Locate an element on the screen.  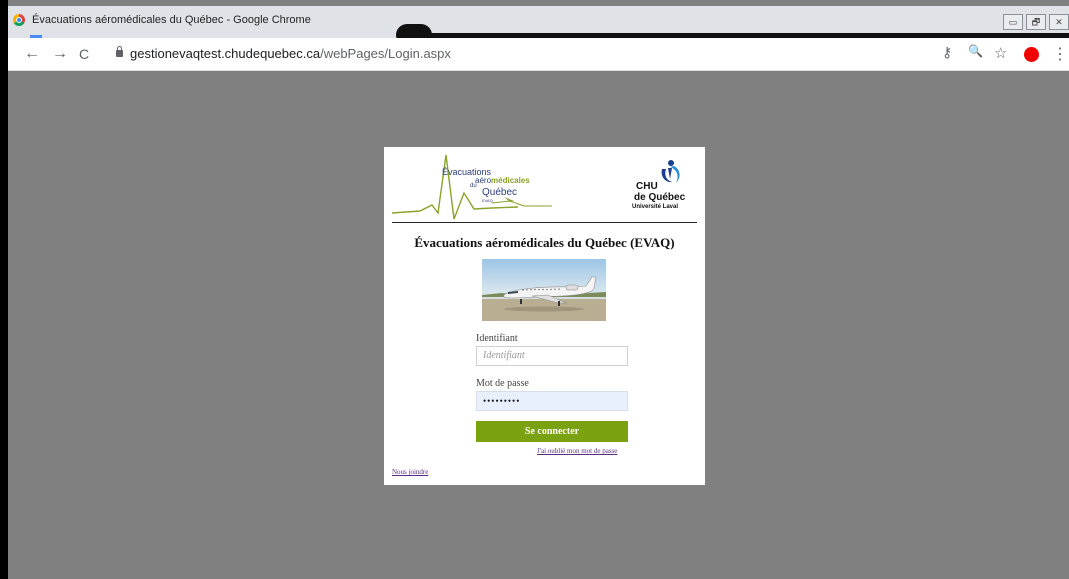
username-label: Identifiant is located at coordinates (497, 338).